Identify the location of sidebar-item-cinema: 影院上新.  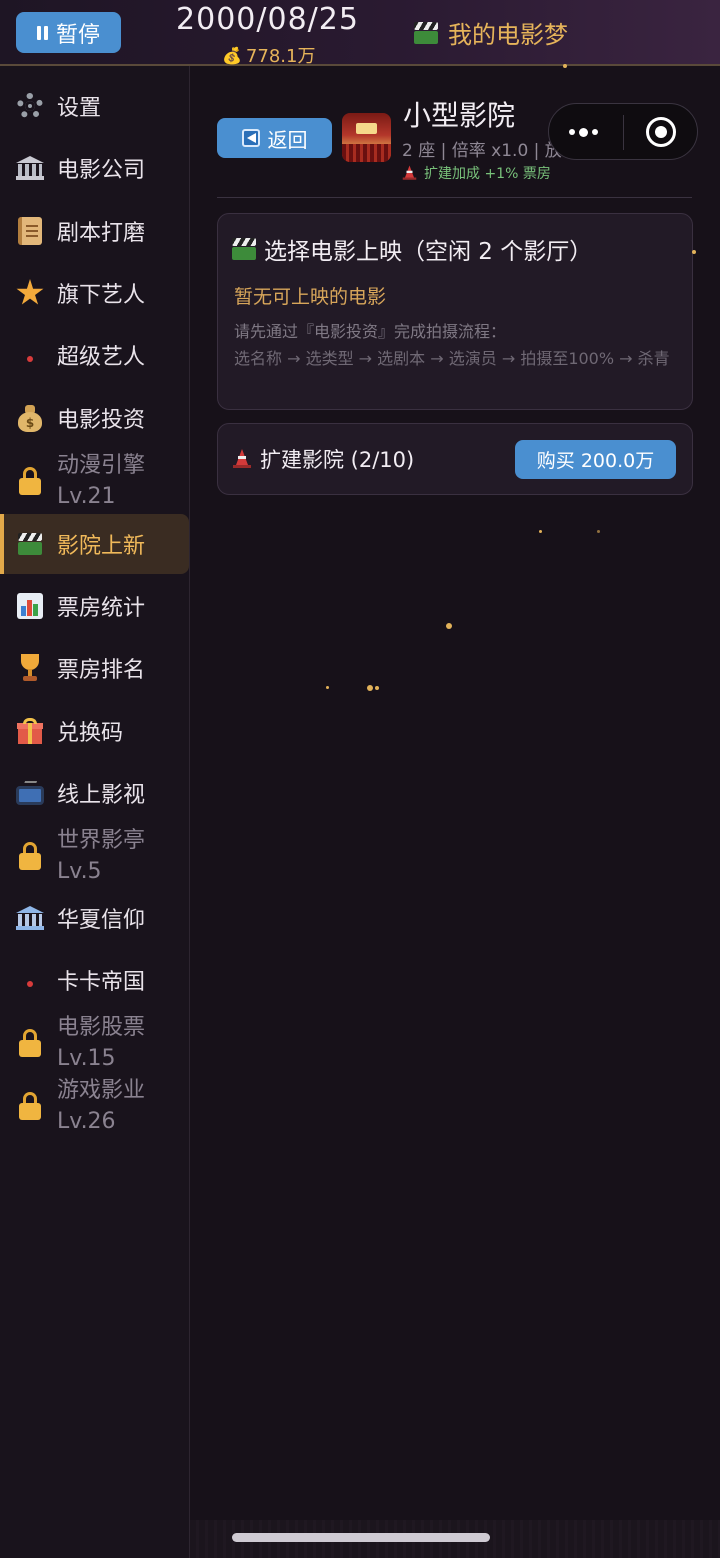
(94, 544).